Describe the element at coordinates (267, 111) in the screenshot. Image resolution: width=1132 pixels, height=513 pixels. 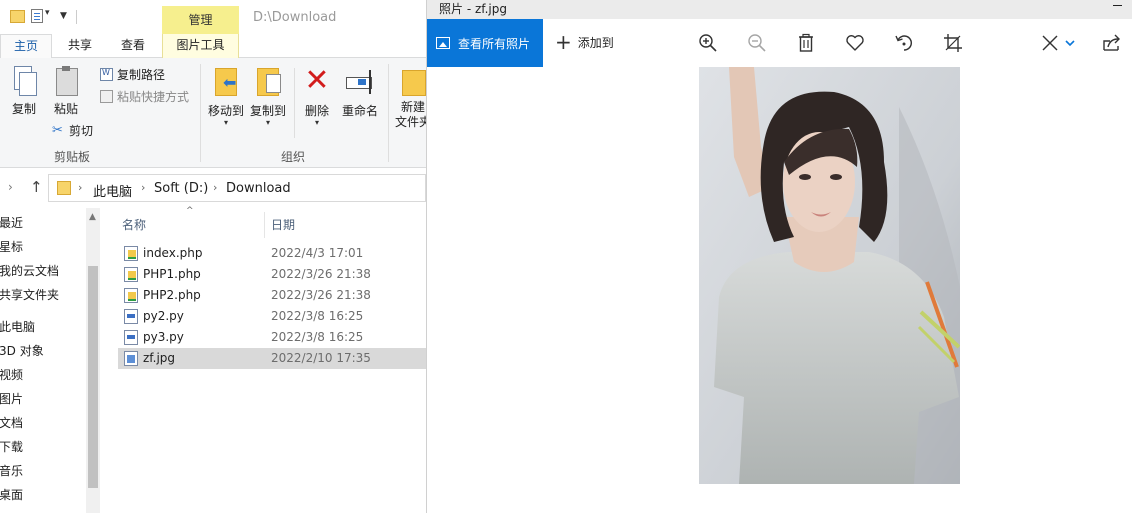
I see `copy-to-label: 复制到` at that location.